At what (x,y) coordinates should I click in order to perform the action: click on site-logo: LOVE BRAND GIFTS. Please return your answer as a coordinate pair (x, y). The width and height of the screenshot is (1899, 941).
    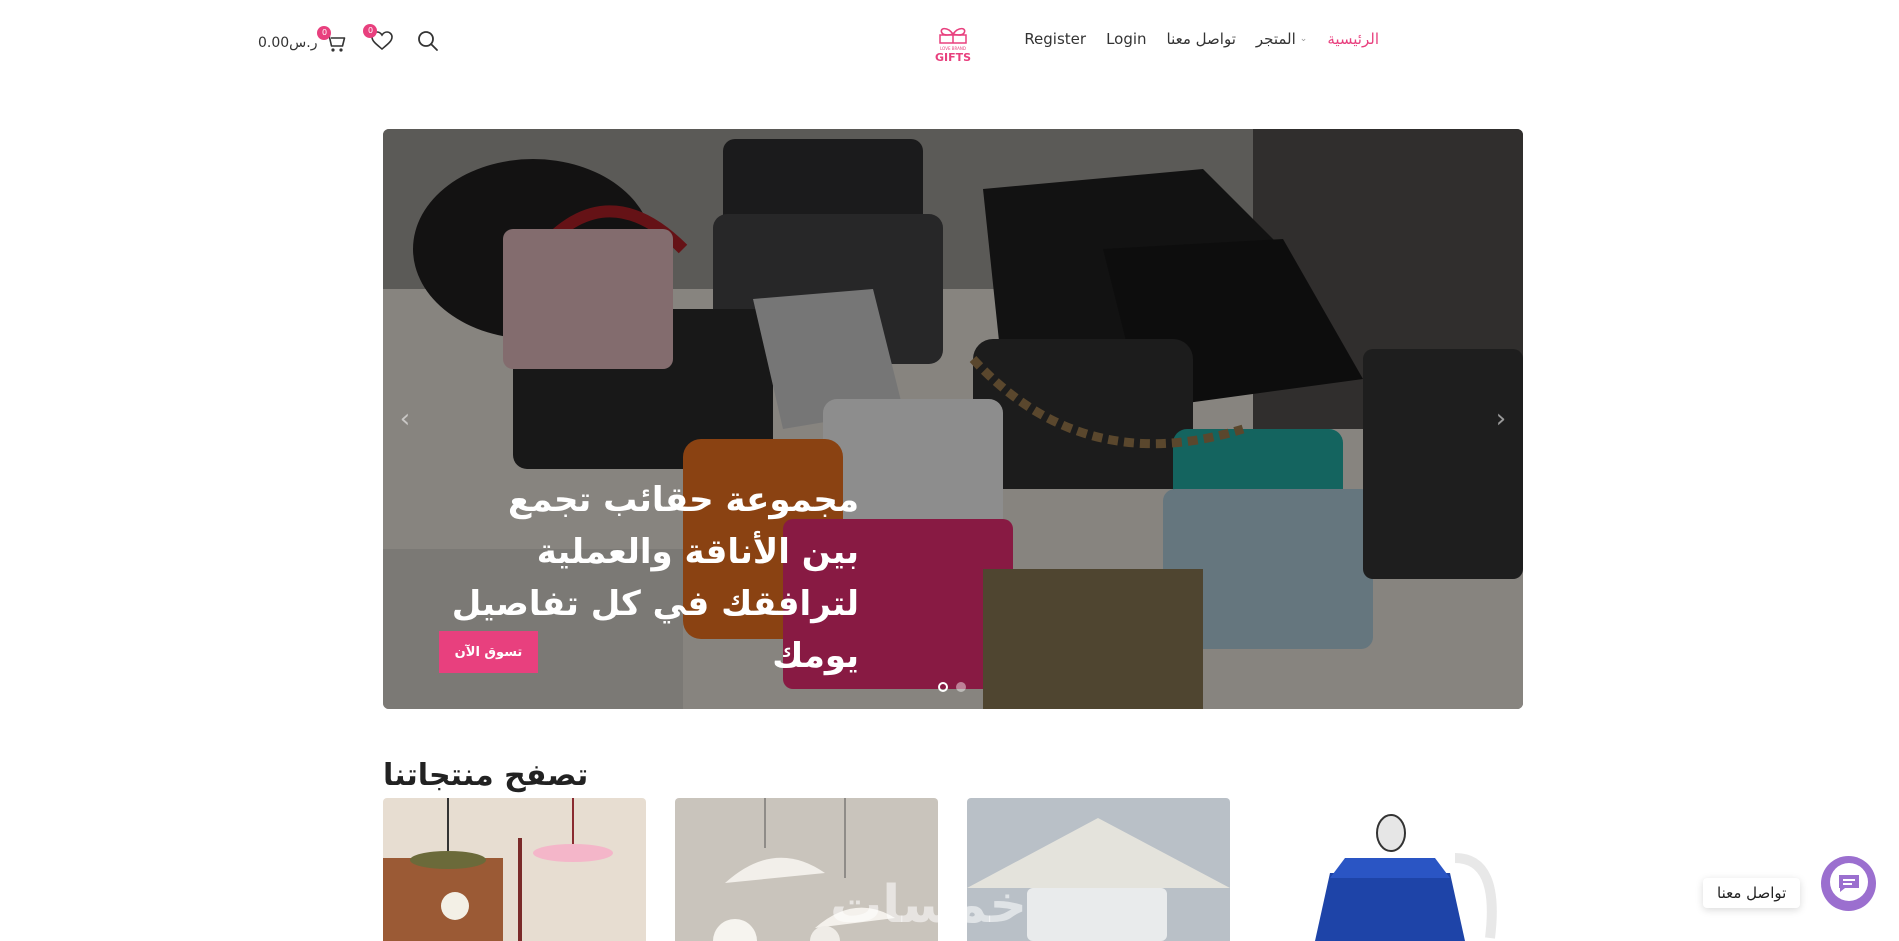
    Looking at the image, I should click on (953, 44).